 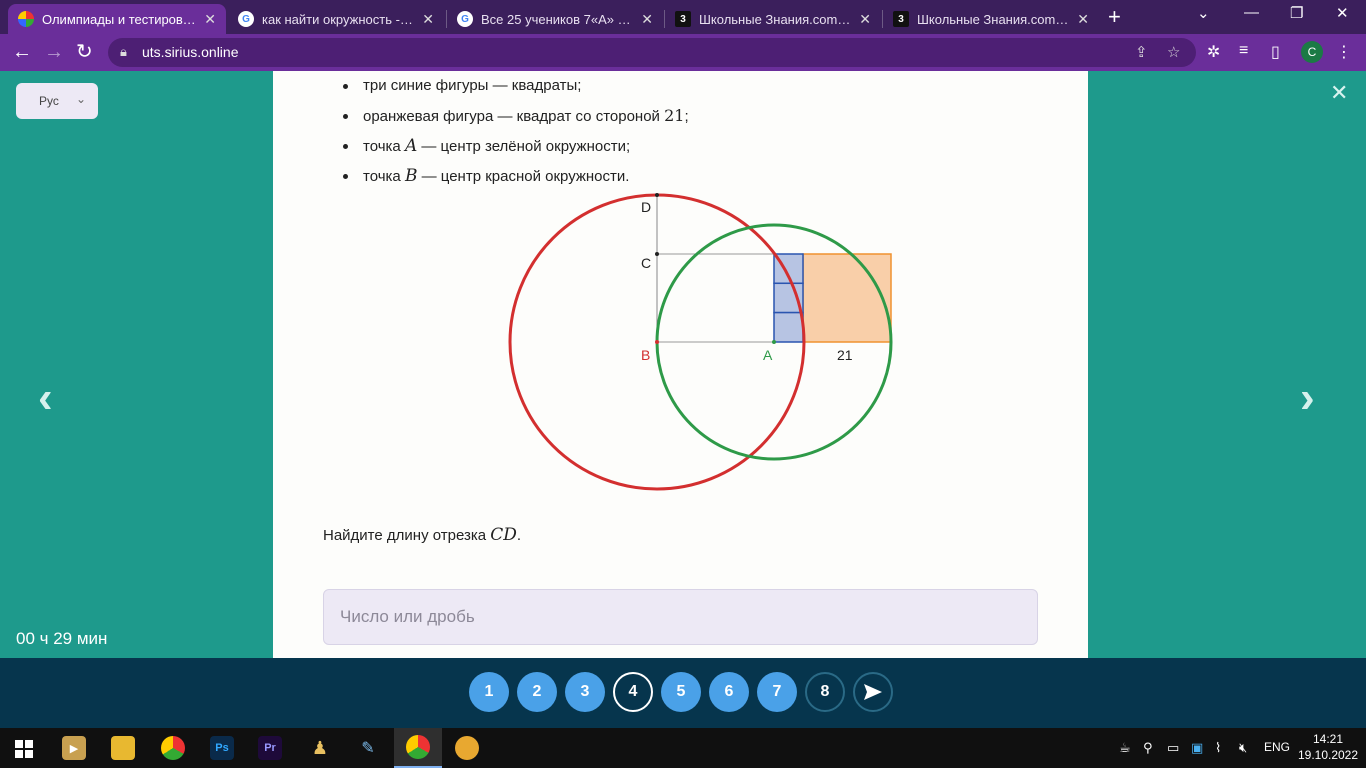 What do you see at coordinates (190, 52) in the screenshot?
I see `url-text: uts.sirius.online` at bounding box center [190, 52].